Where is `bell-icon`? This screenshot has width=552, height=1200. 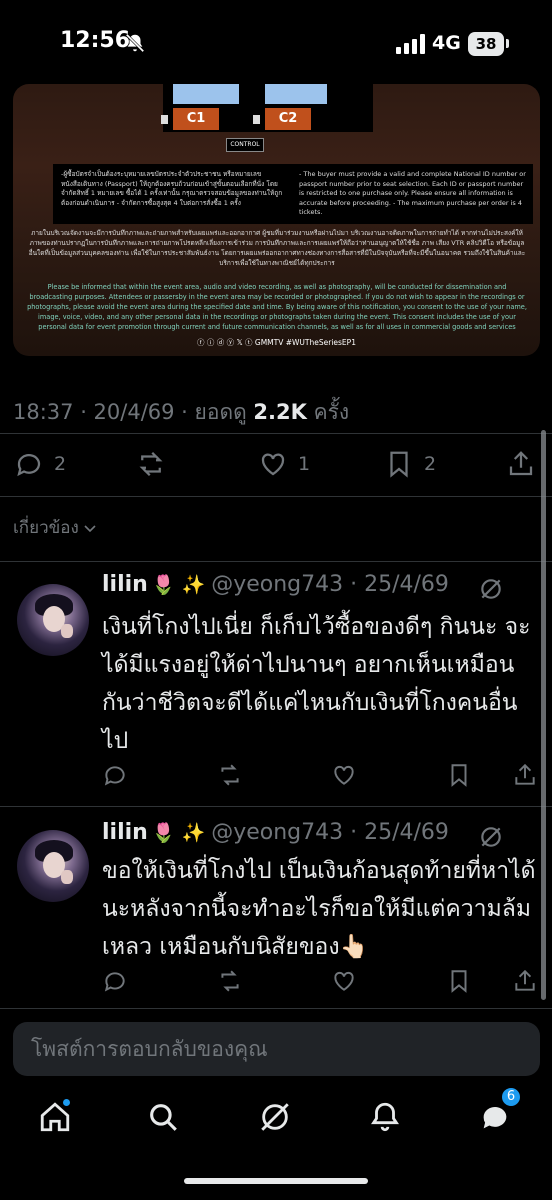 bell-icon is located at coordinates (385, 1117).